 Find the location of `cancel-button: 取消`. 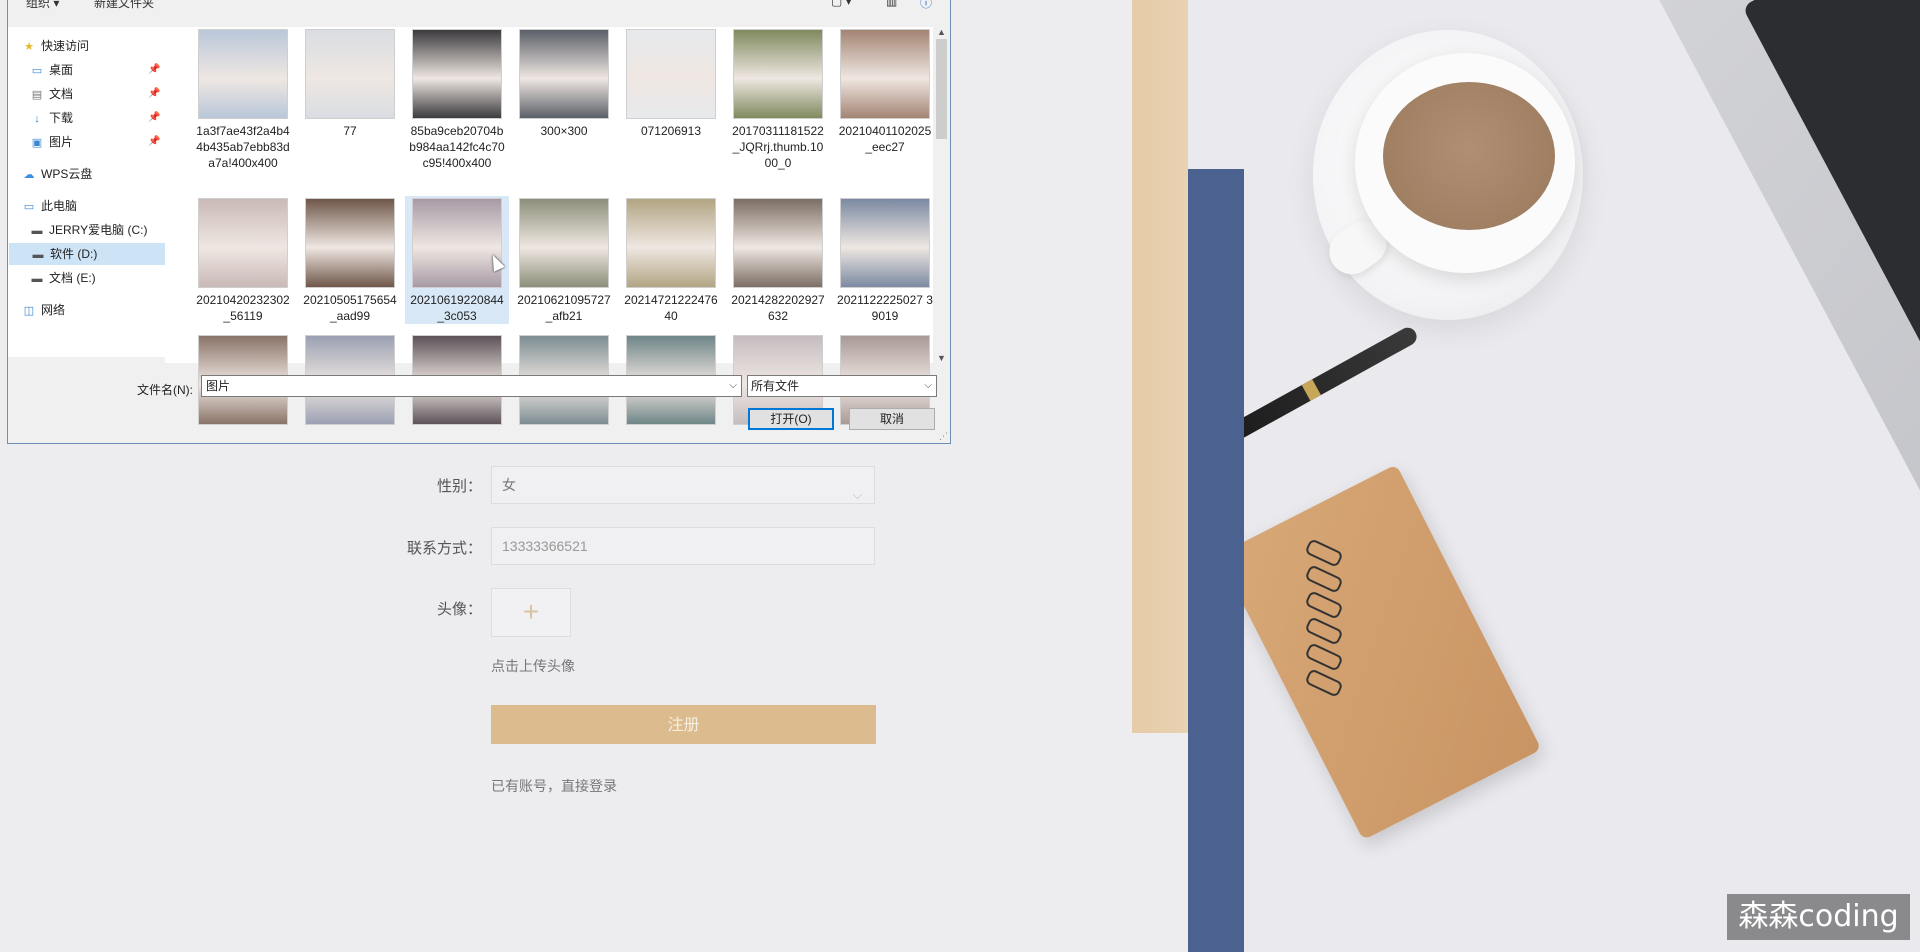

cancel-button: 取消 is located at coordinates (892, 419).